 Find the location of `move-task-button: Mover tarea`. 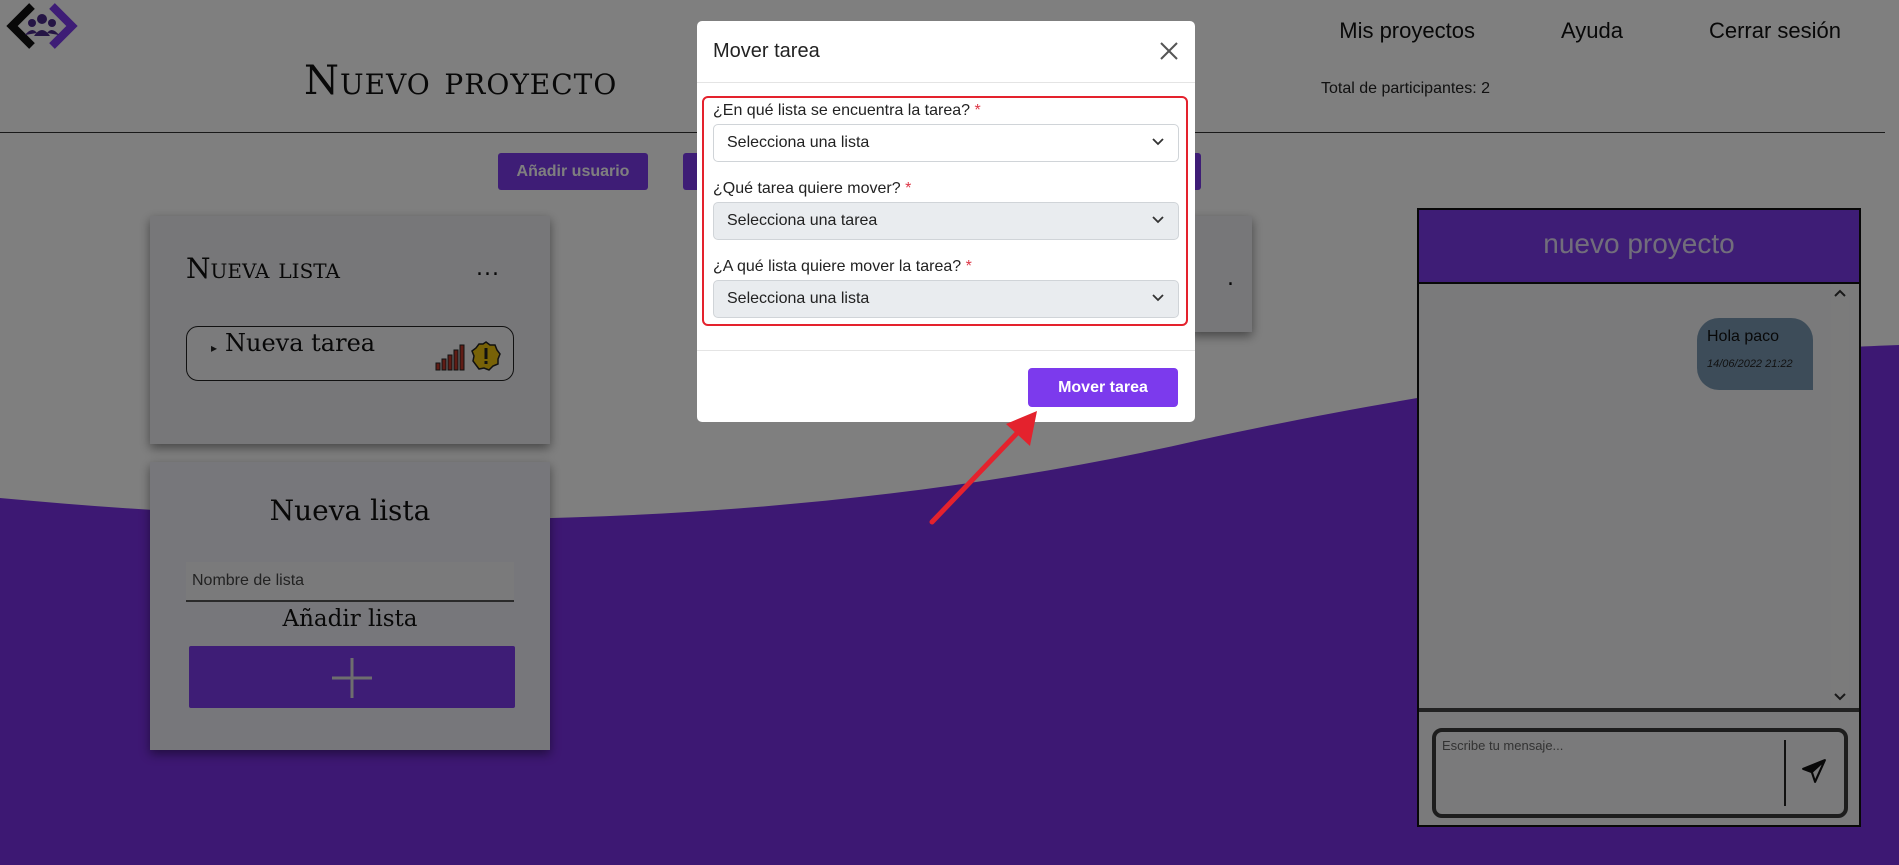

move-task-button: Mover tarea is located at coordinates (1103, 387).